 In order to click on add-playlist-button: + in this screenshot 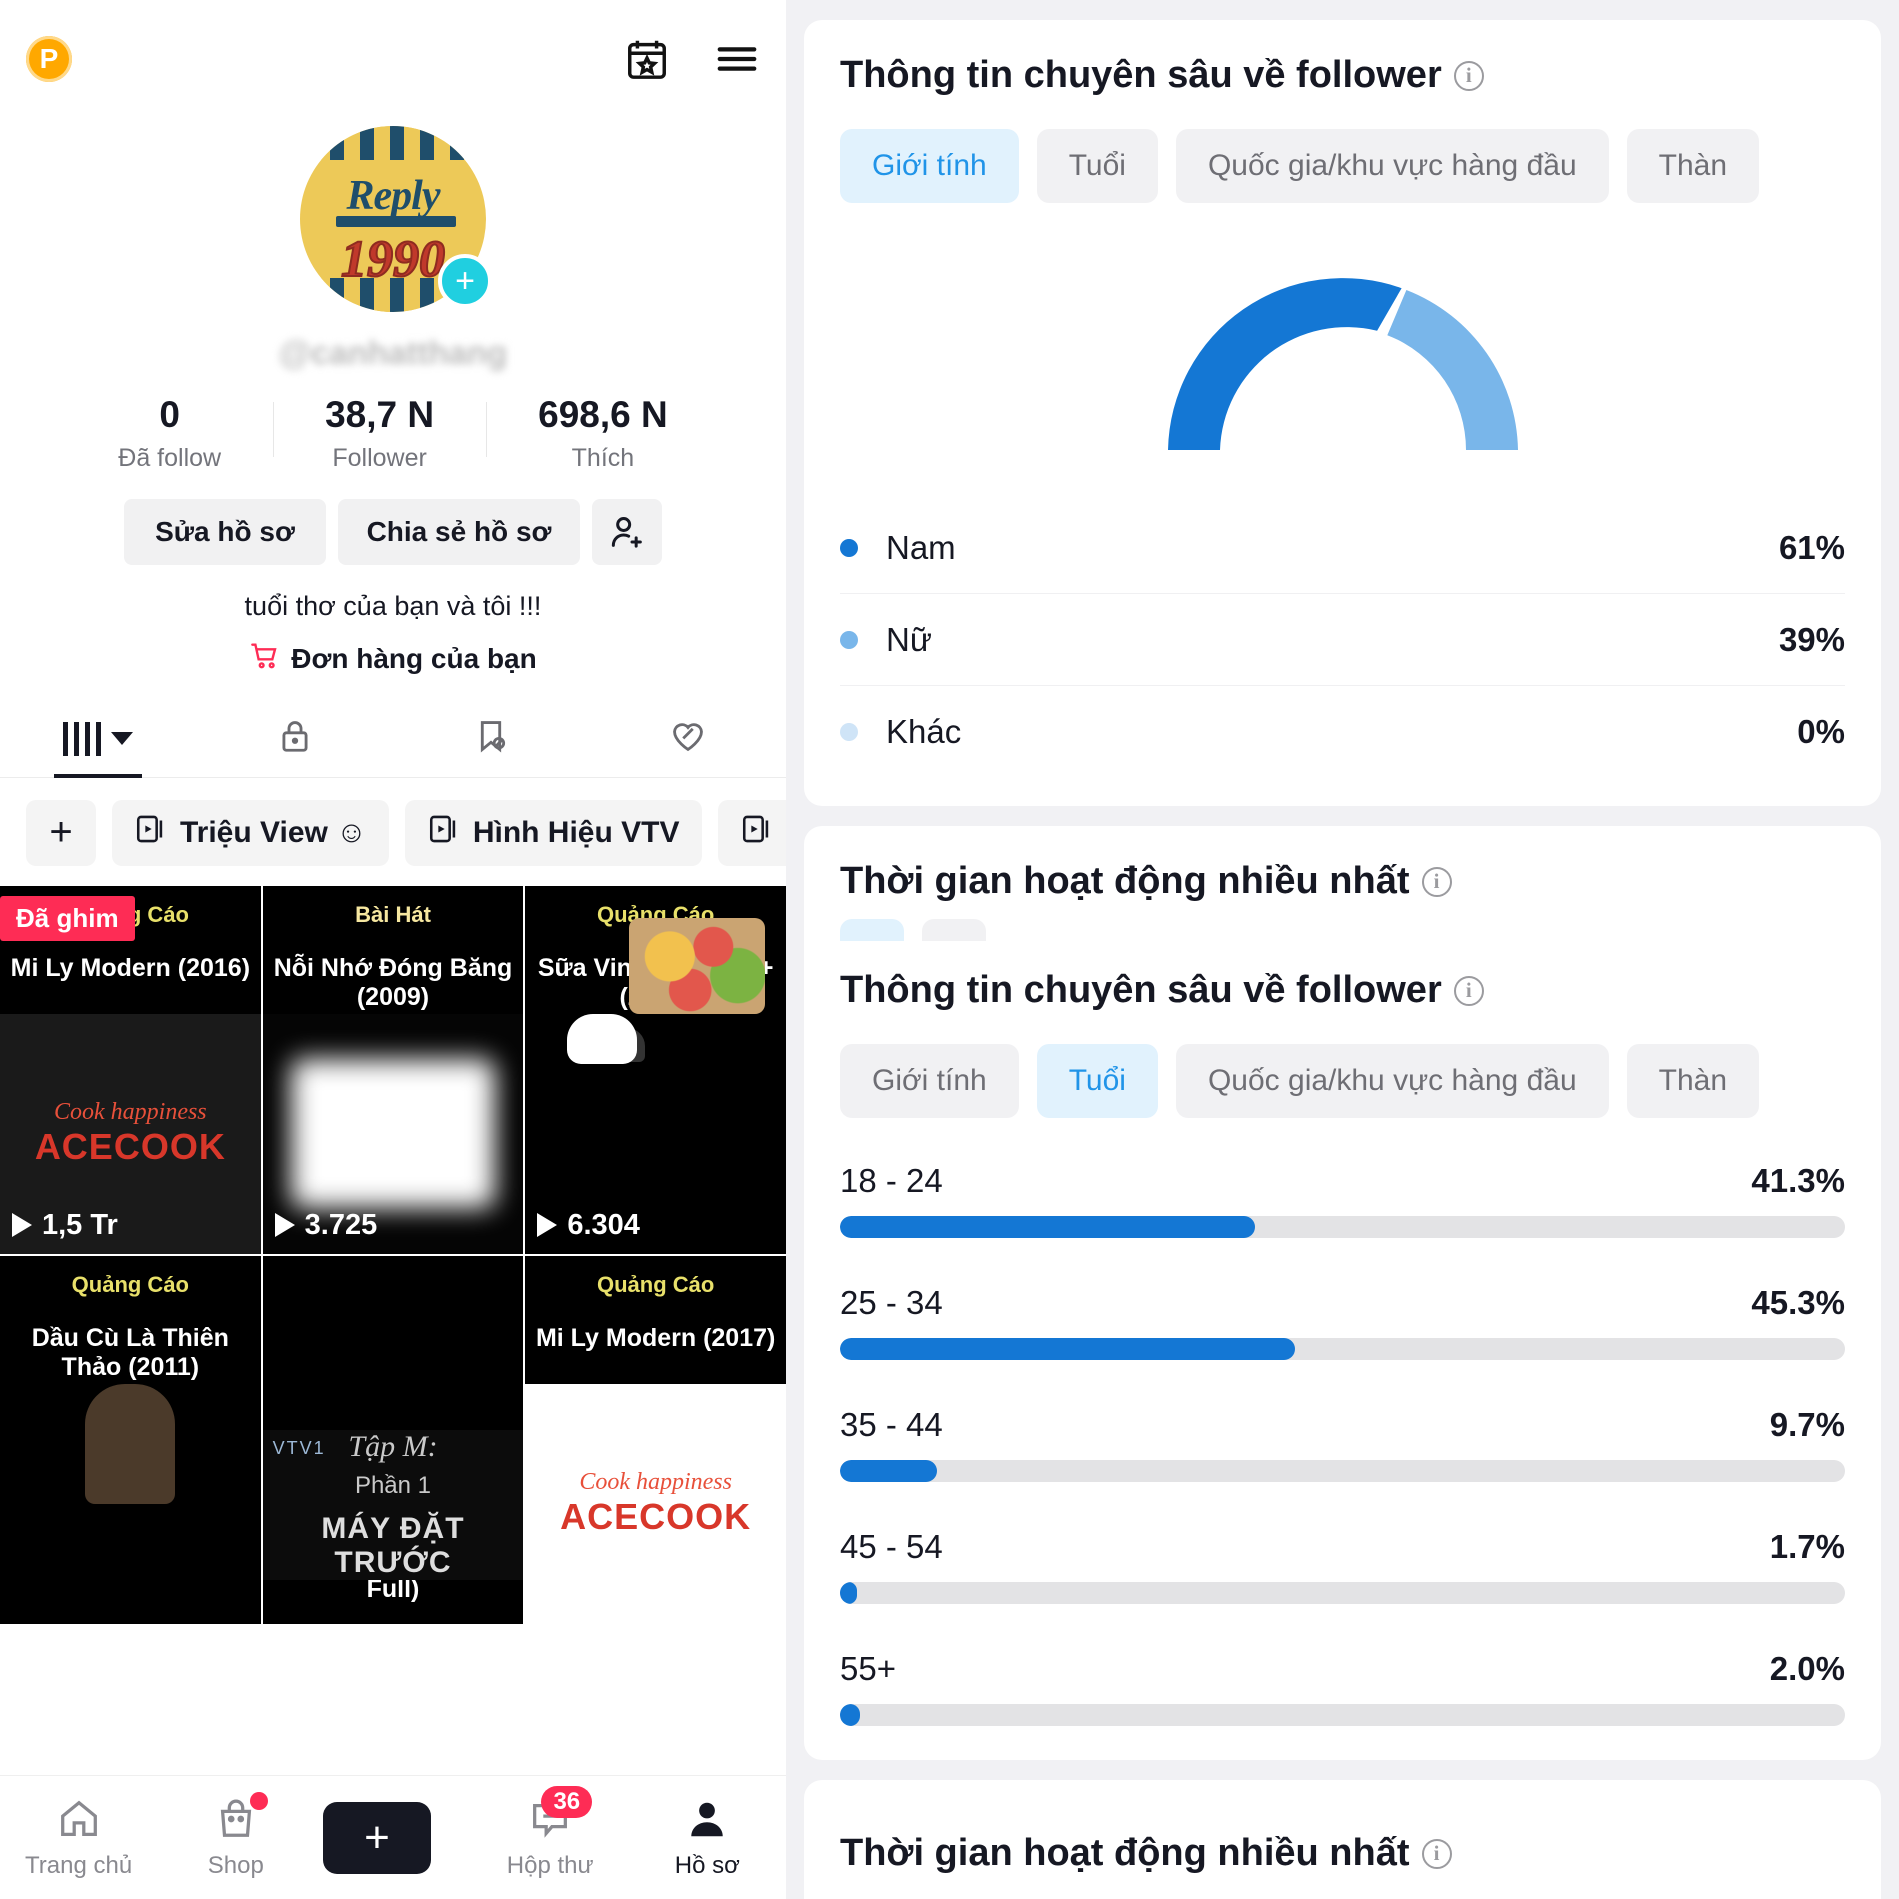, I will do `click(61, 832)`.